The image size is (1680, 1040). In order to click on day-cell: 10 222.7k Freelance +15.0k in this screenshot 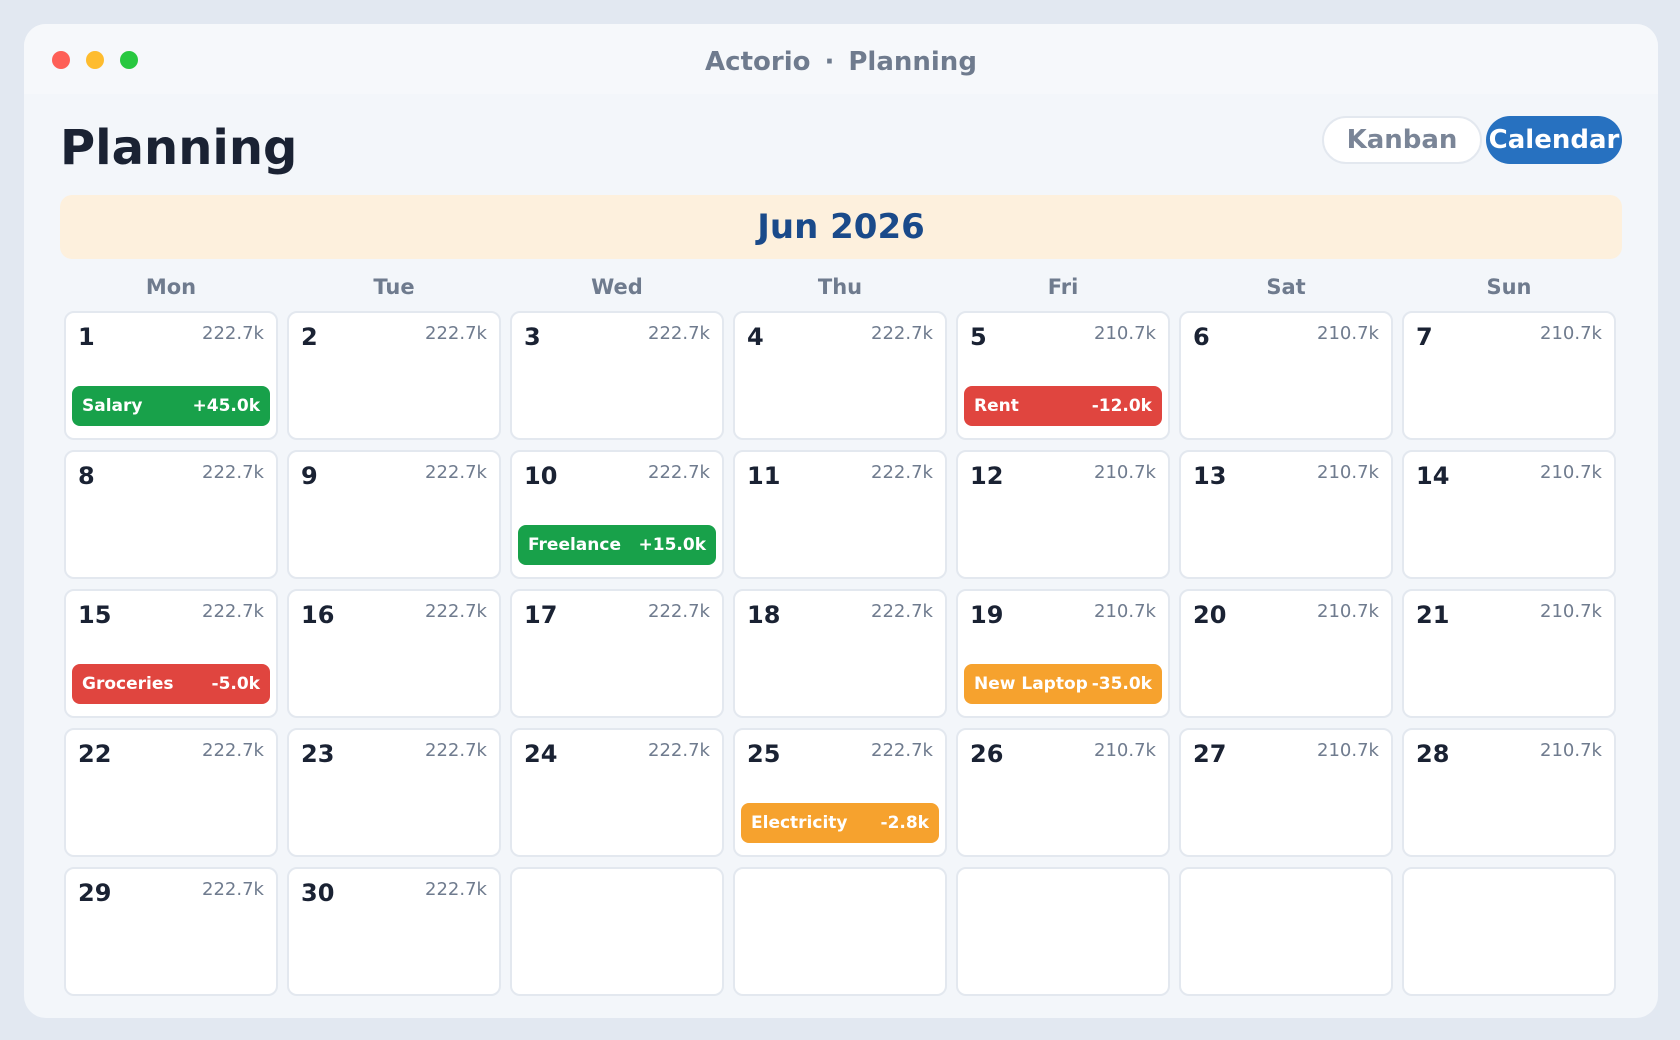, I will do `click(617, 514)`.